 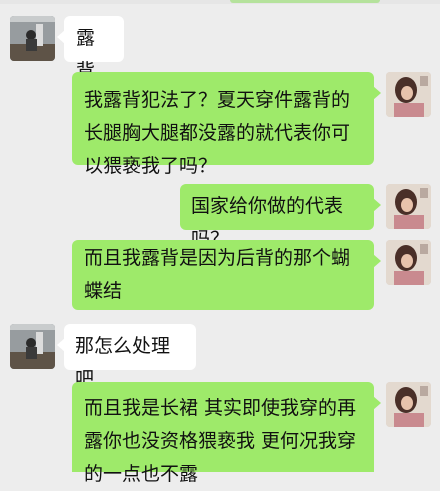 I want to click on message-bubble-sent: 而且我是长裙 其实即使我穿的再露你也没资格猥亵我 更何况我穿的一点也不露, so click(x=226, y=433).